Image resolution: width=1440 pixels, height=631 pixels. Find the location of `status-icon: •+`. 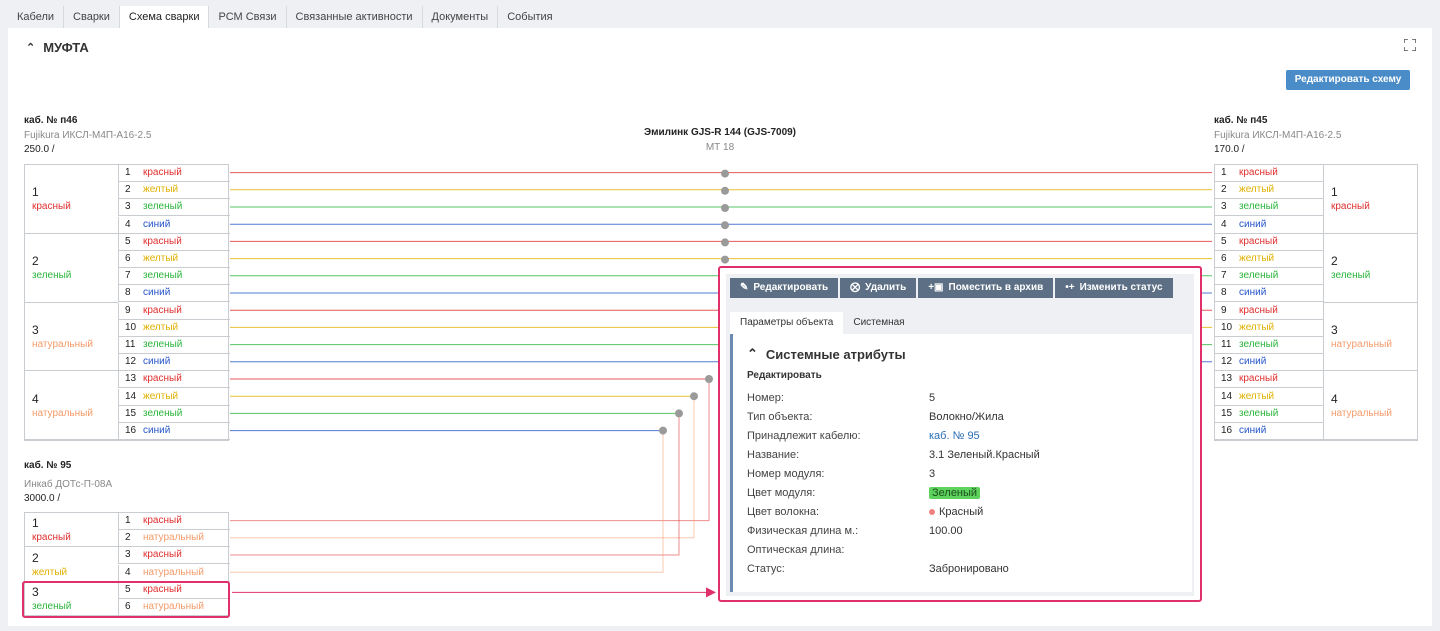

status-icon: •+ is located at coordinates (1070, 287).